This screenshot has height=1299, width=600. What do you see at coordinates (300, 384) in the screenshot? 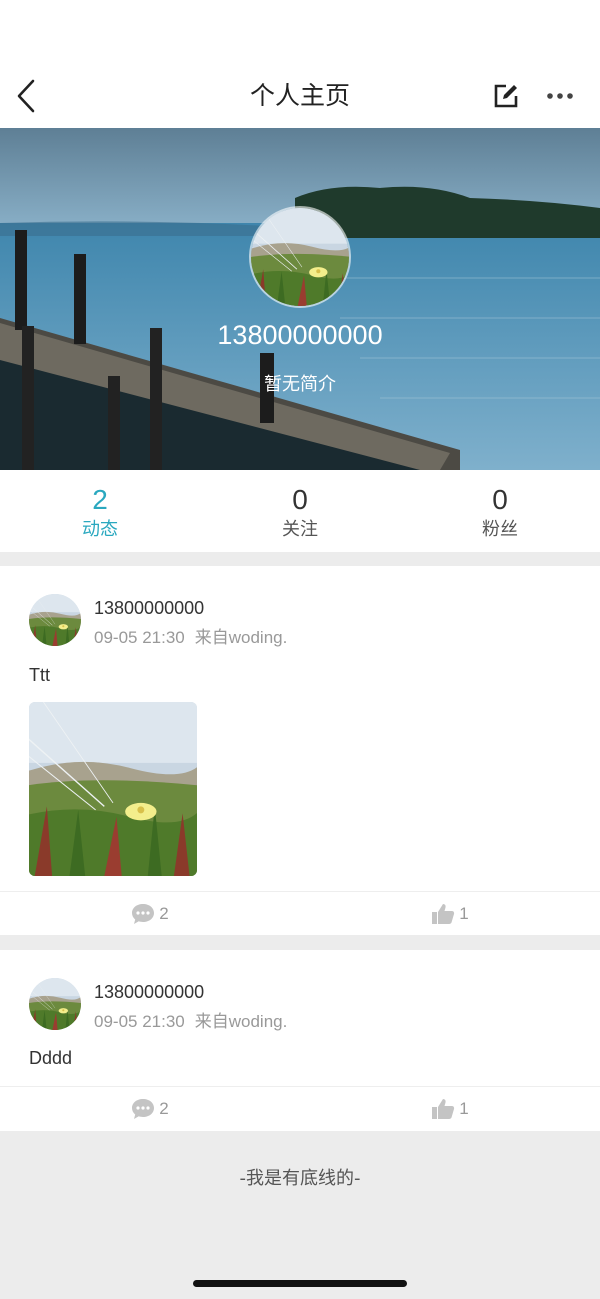
I see `profile-bio: 暂无简介` at bounding box center [300, 384].